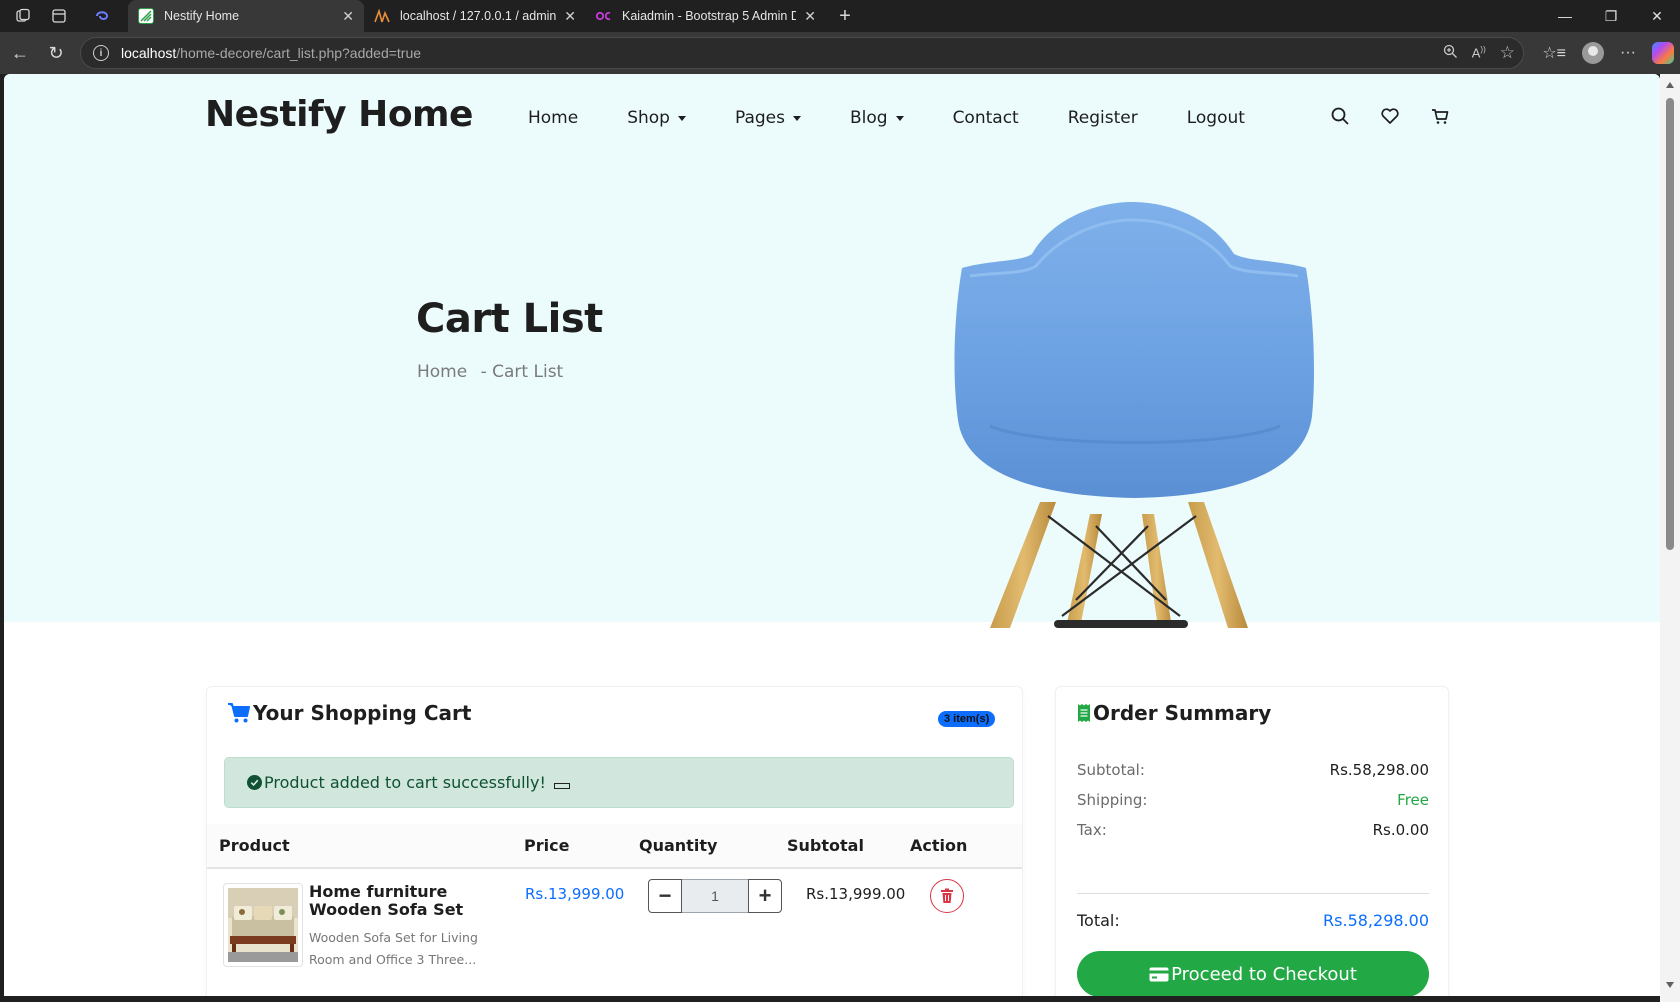 The width and height of the screenshot is (1680, 1002). I want to click on window-controls: — ❐ ✕, so click(1611, 16).